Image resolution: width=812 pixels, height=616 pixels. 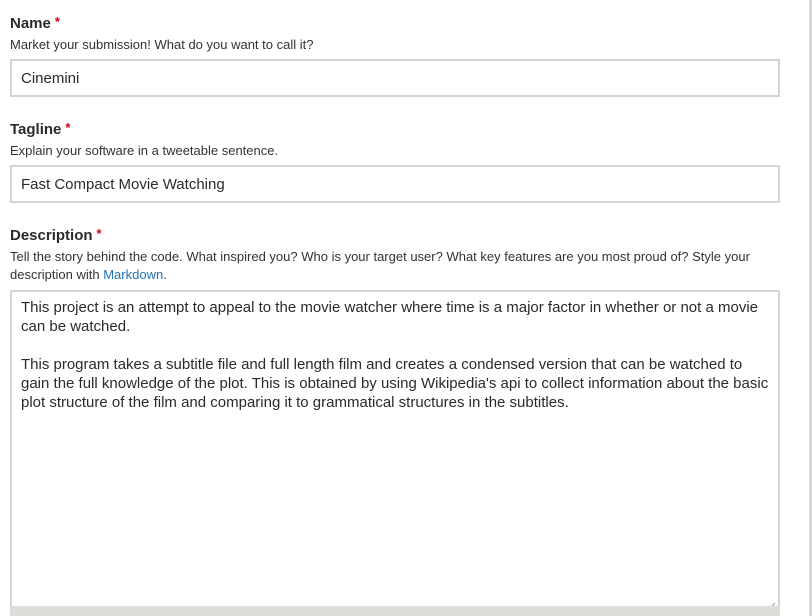 I want to click on description-hint-suffix: ., so click(x=165, y=274).